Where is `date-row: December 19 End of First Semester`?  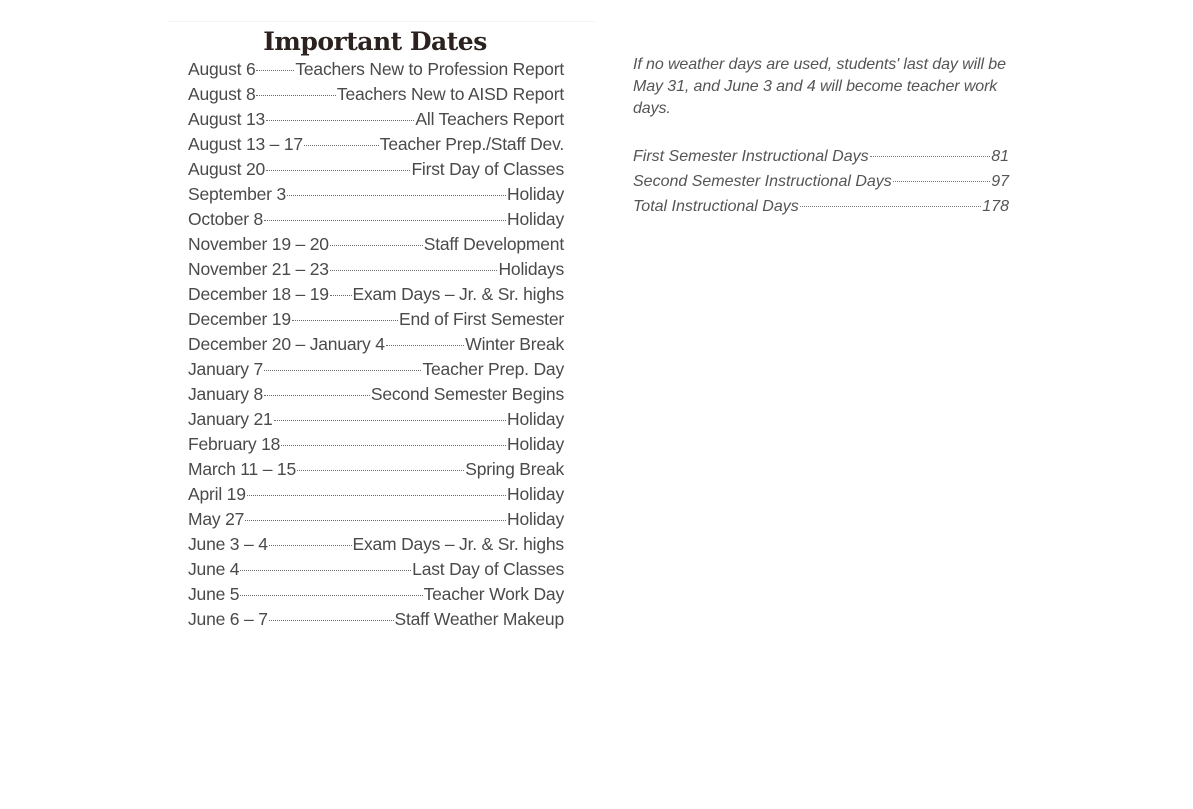
date-row: December 19 End of First Semester is located at coordinates (376, 319).